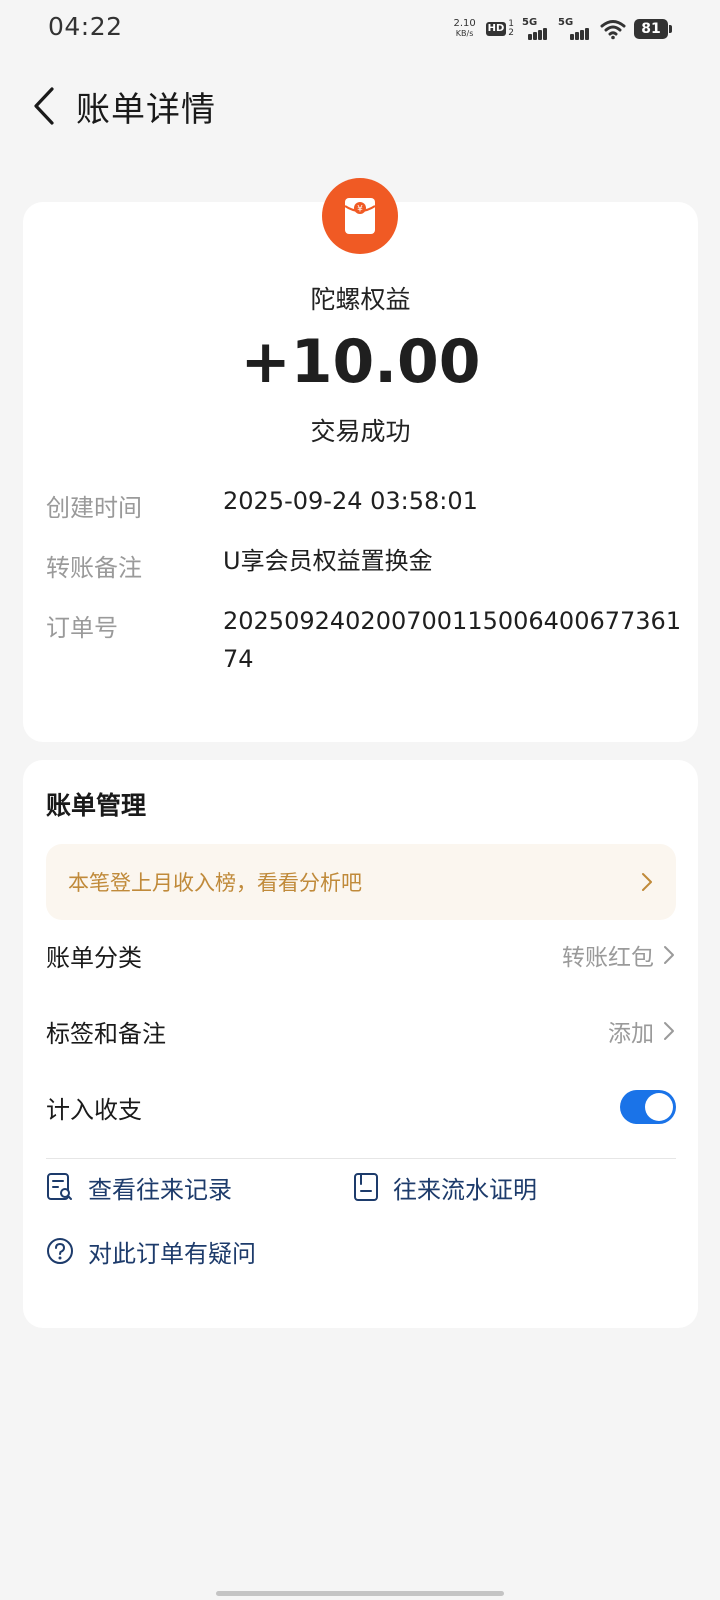  Describe the element at coordinates (361, 955) in the screenshot. I see `bill-category-row: 账单分类 转账红包` at that location.